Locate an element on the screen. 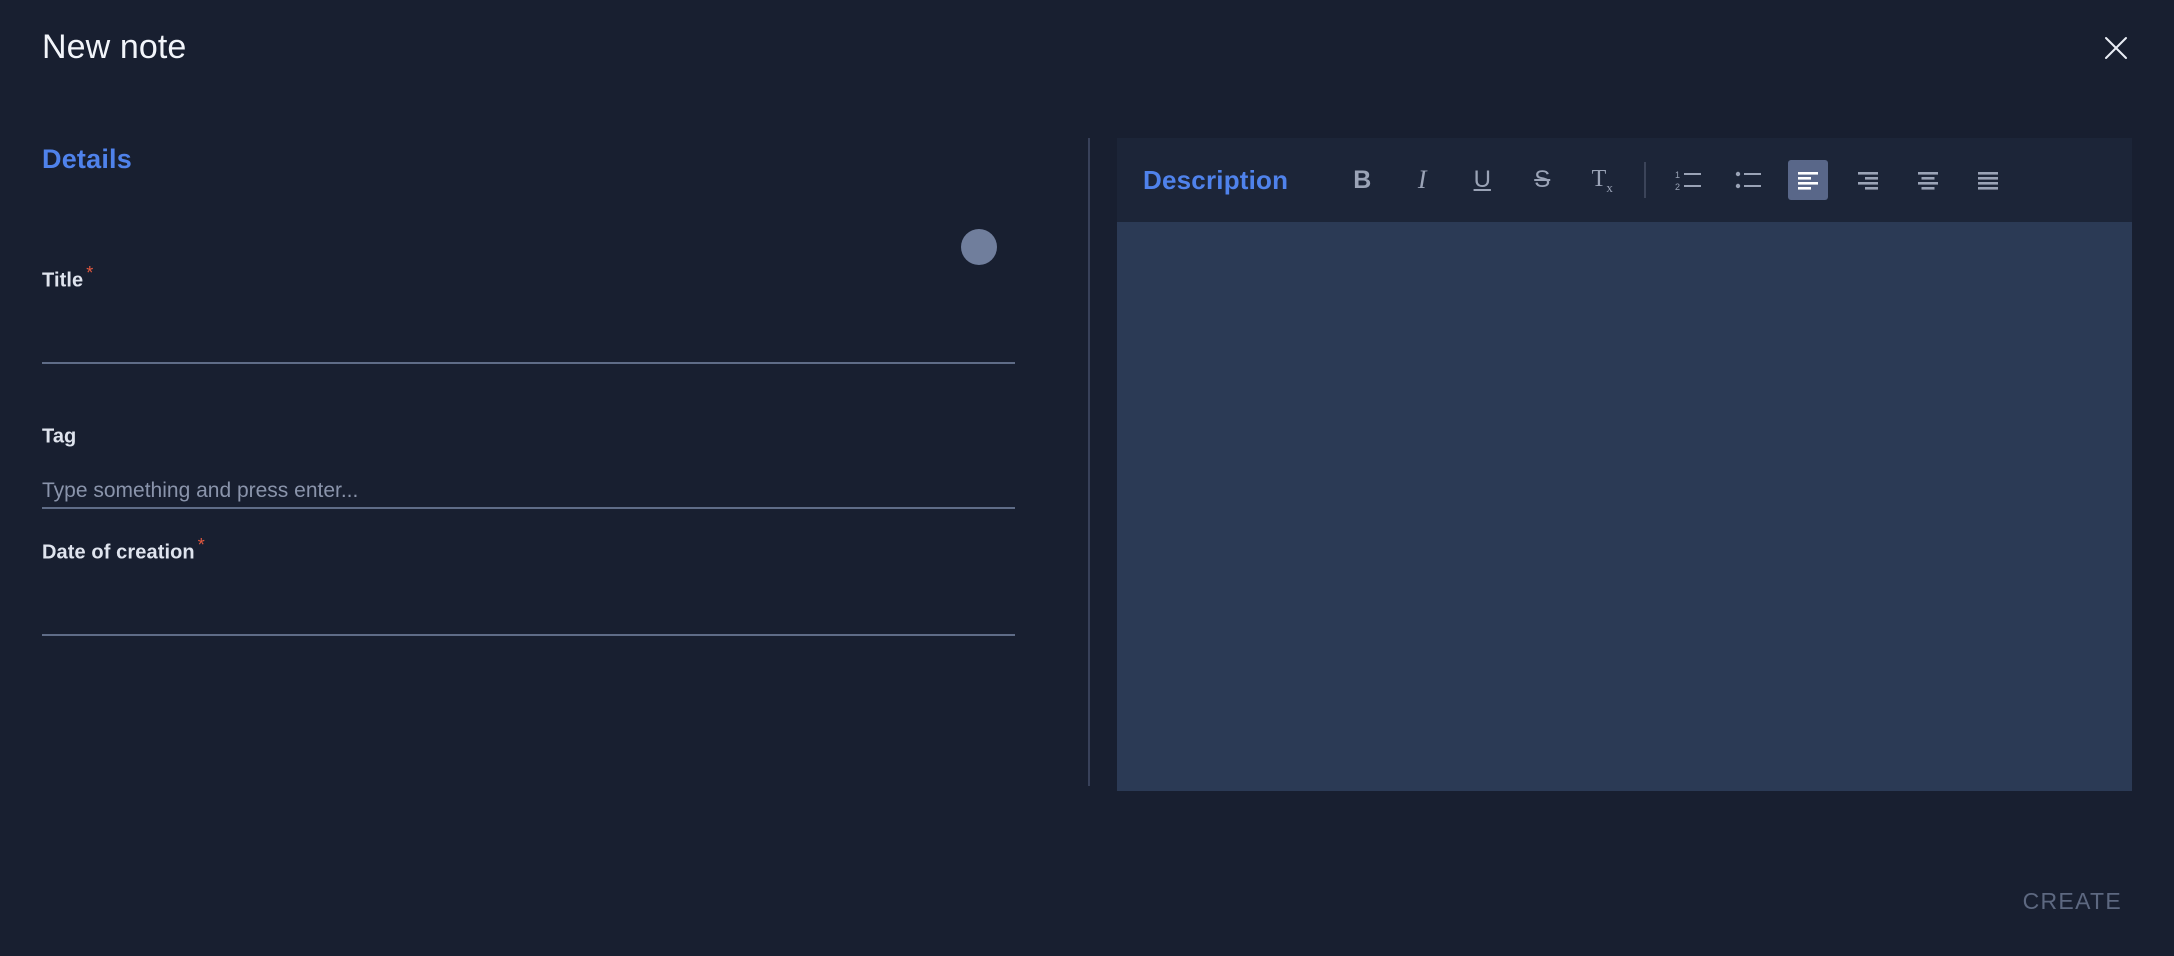 This screenshot has height=956, width=2174. bold-button: B is located at coordinates (1362, 180).